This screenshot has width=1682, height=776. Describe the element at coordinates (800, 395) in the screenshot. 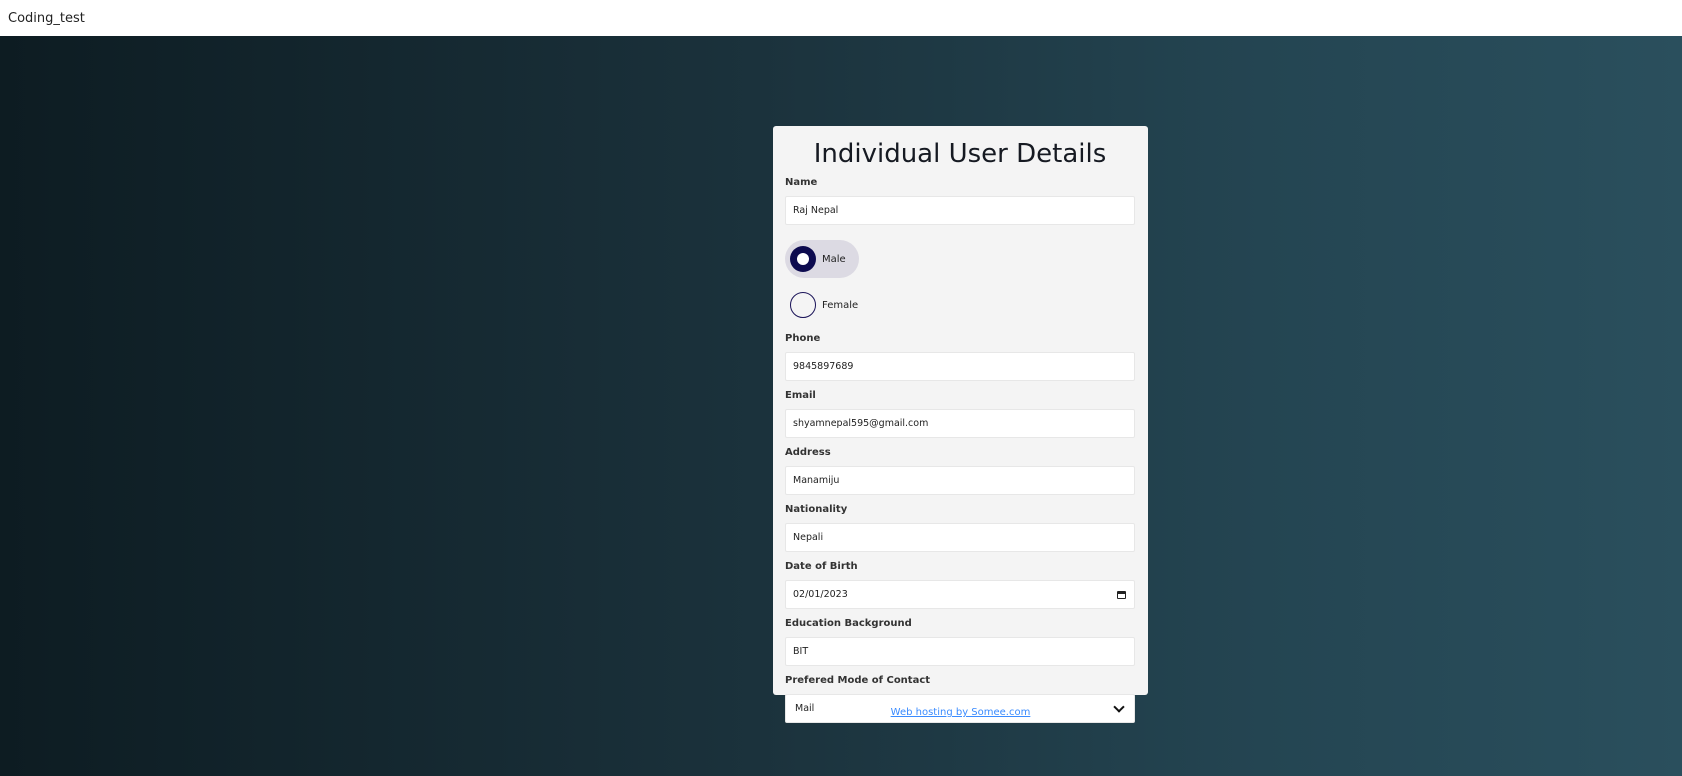

I see `email-label: Email` at that location.